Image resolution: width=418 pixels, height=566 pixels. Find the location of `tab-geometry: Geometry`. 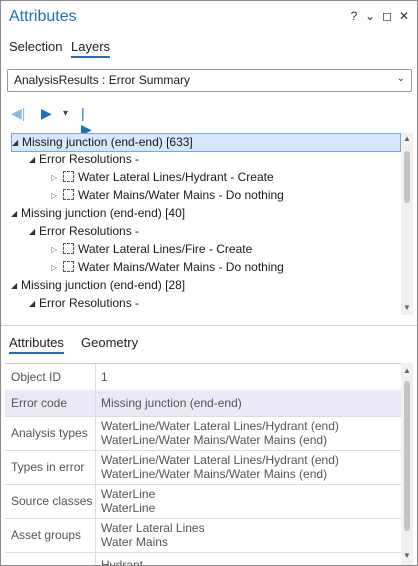

tab-geometry: Geometry is located at coordinates (109, 342).